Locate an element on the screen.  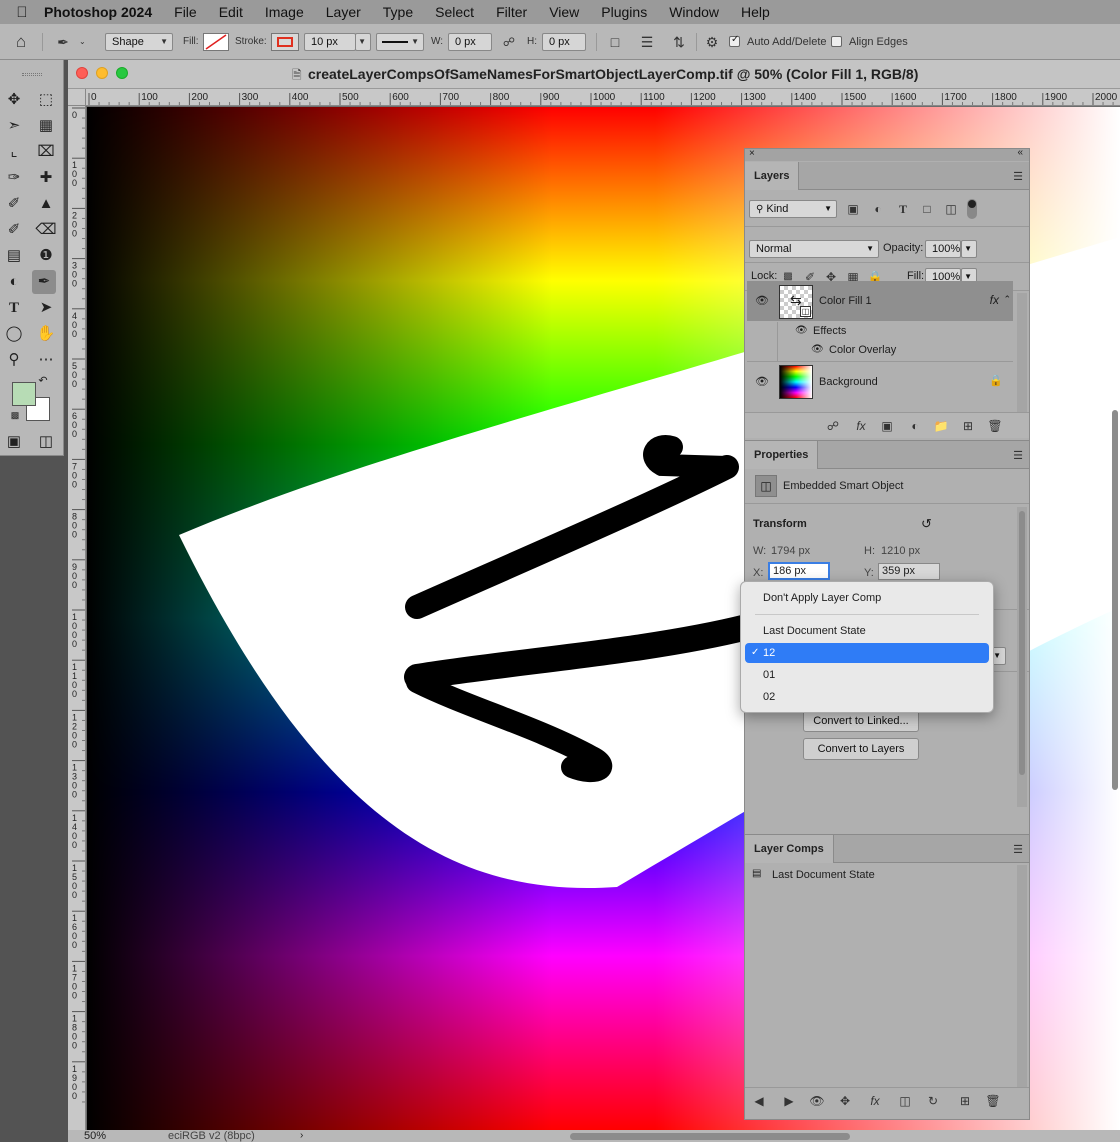
close-icon: × is located at coordinates (752, 153).